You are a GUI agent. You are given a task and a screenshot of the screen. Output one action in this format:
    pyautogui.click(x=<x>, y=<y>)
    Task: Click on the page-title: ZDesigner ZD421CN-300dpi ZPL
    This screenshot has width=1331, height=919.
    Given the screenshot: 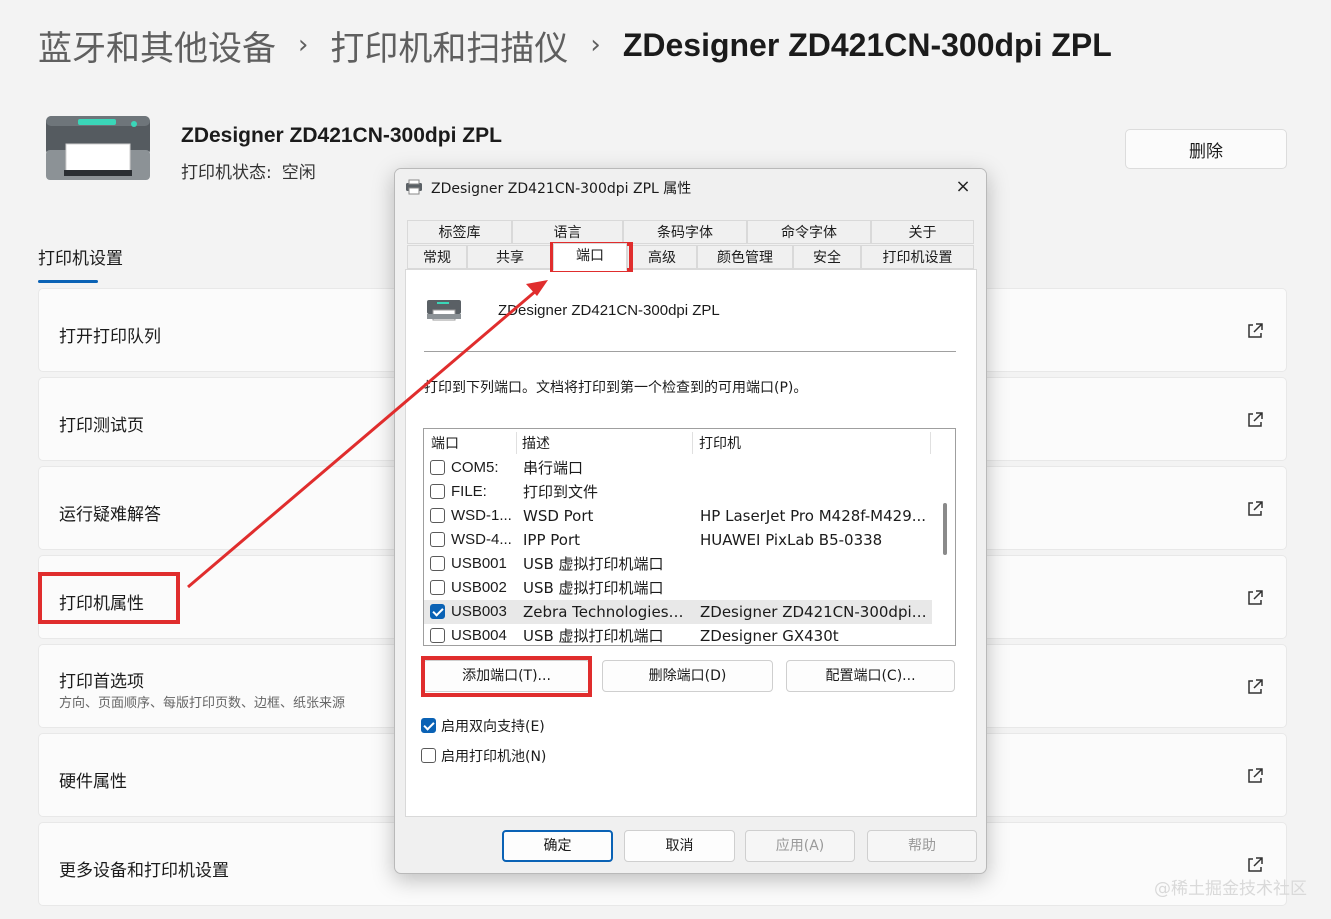 What is the action you would take?
    pyautogui.click(x=867, y=44)
    